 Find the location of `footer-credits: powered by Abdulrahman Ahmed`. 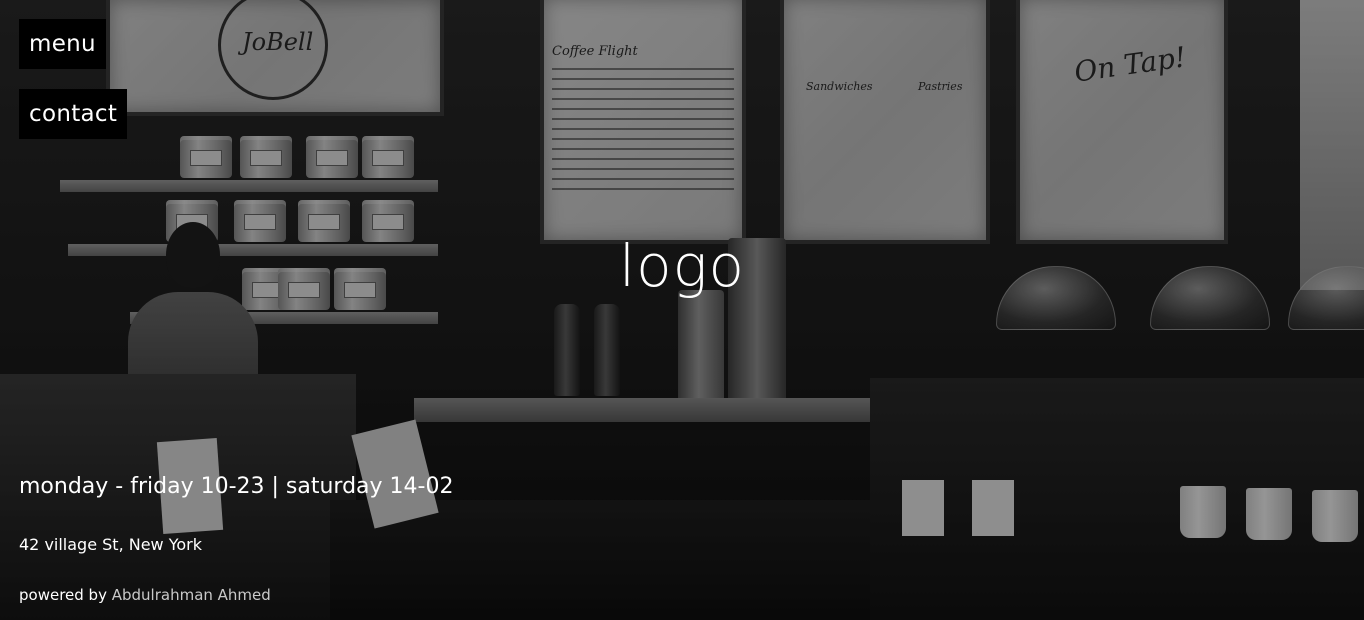

footer-credits: powered by Abdulrahman Ahmed is located at coordinates (145, 595).